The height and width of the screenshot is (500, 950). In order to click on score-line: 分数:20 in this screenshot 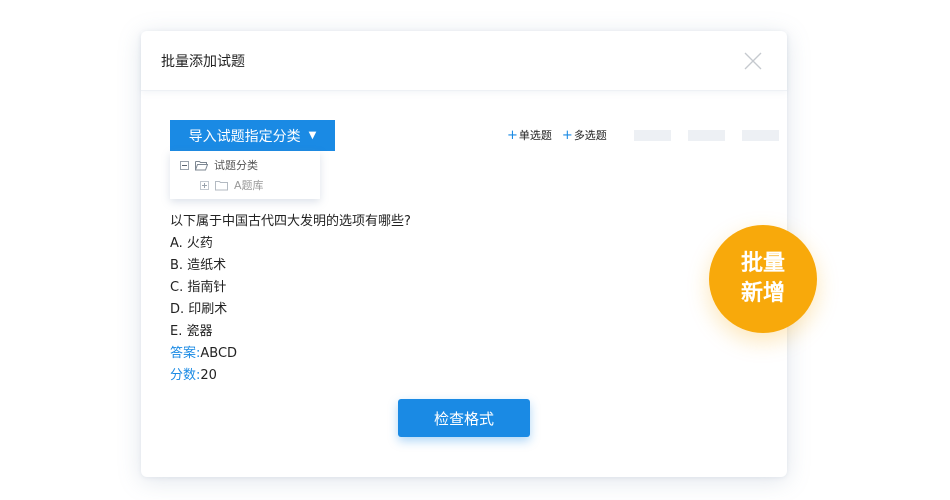, I will do `click(290, 376)`.